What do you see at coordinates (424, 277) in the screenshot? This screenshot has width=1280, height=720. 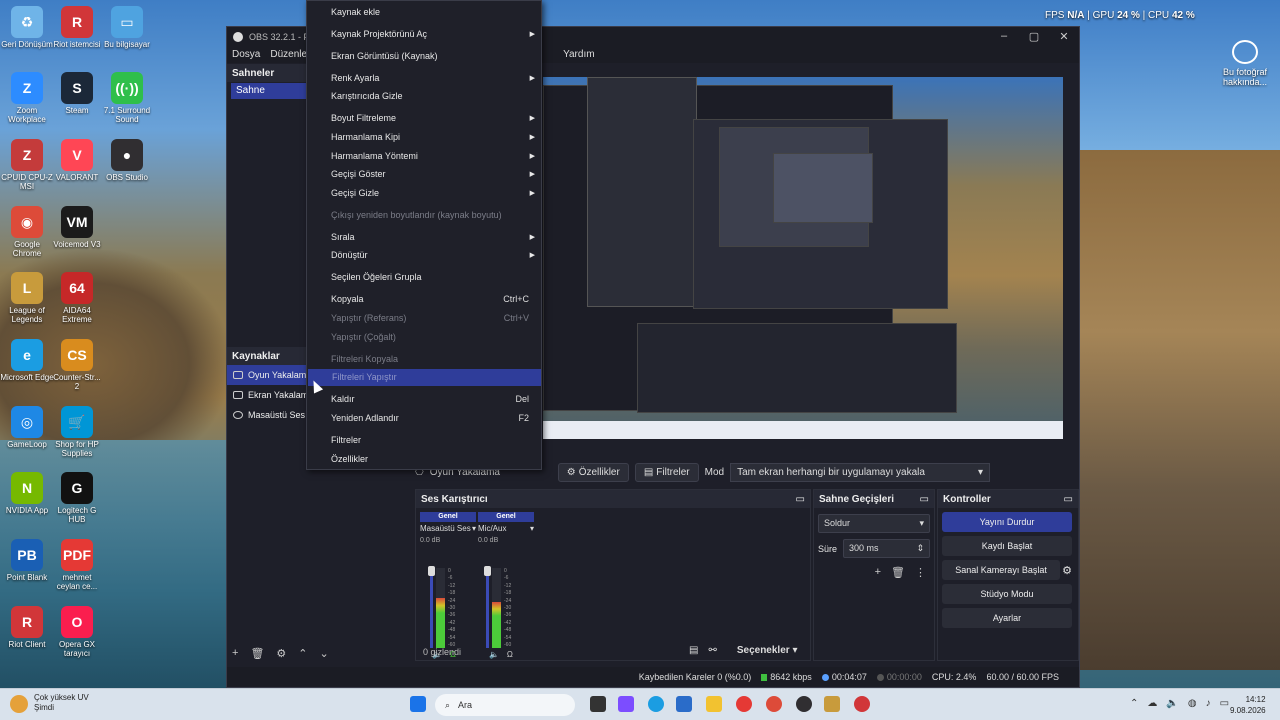 I see `context-menu-item: Seçilen Öğeleri Grupla` at bounding box center [424, 277].